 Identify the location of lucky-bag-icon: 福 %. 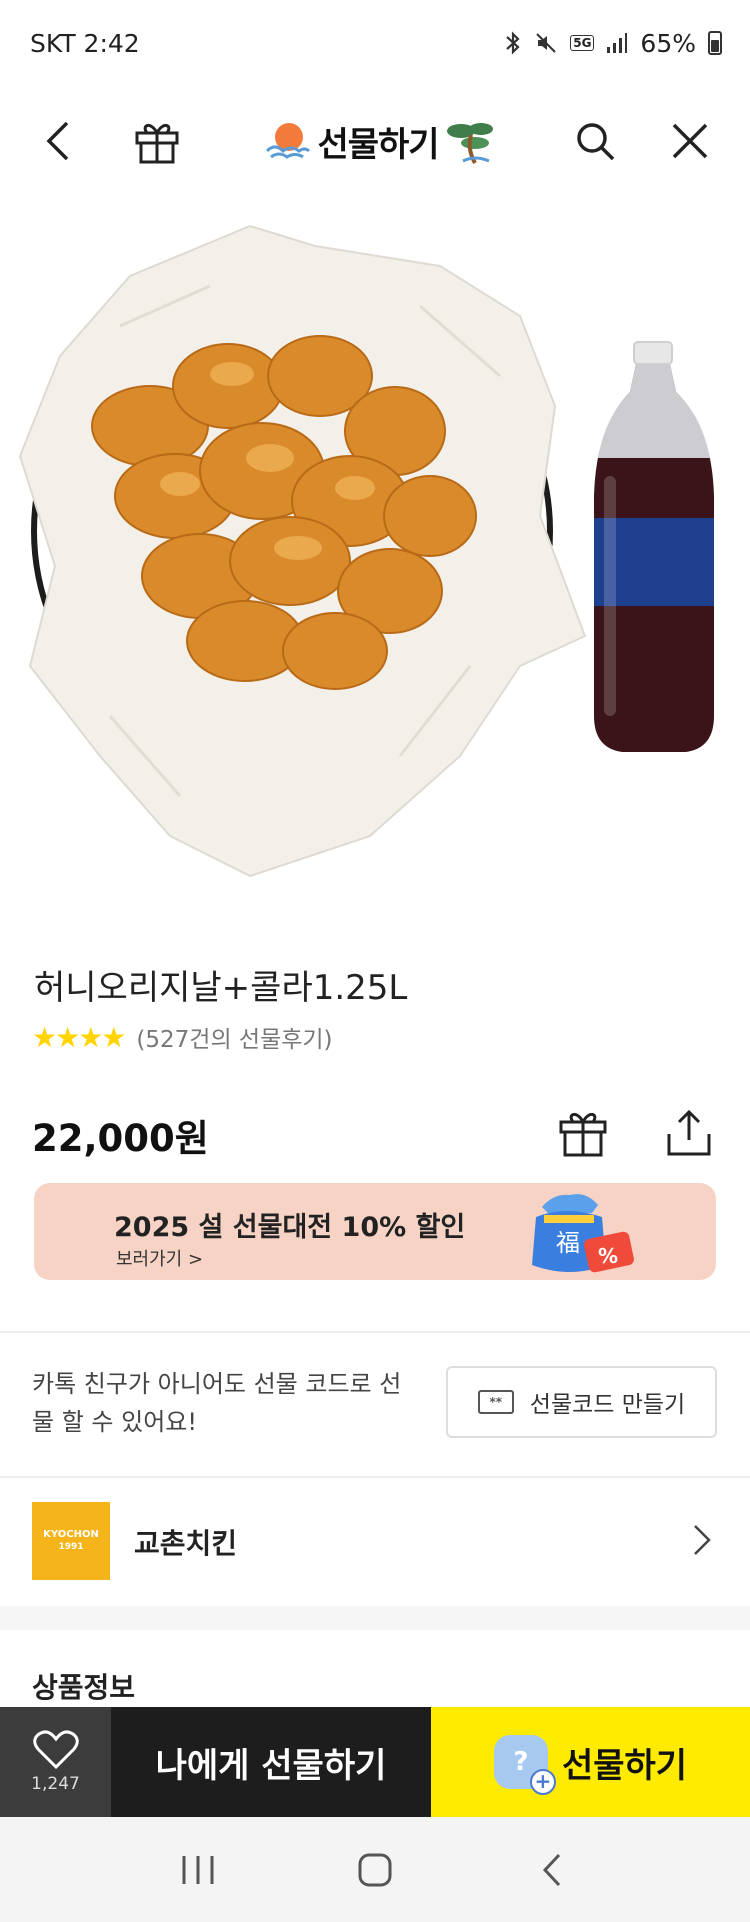
(583, 1233).